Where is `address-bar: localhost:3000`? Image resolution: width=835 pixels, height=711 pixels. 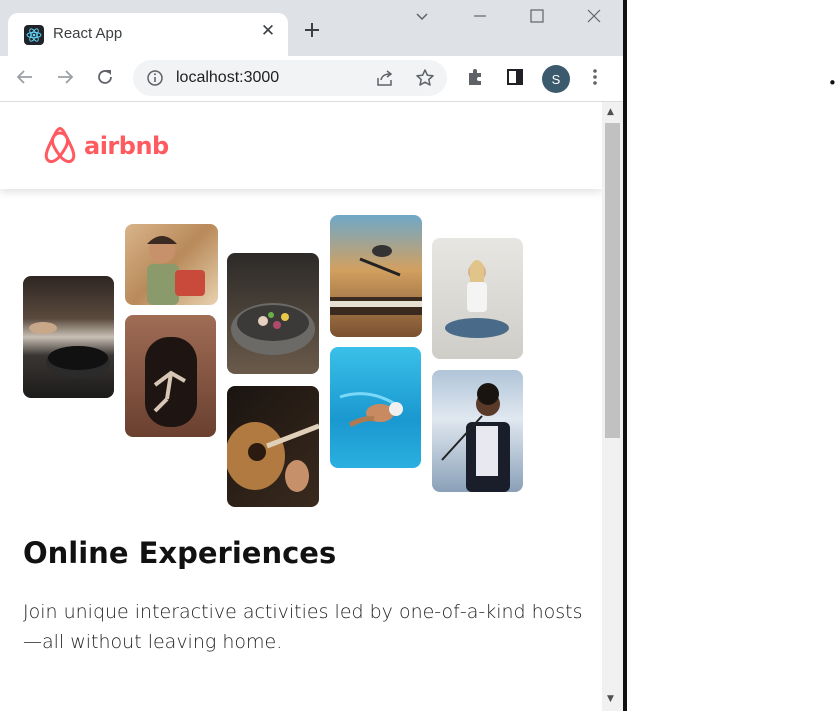 address-bar: localhost:3000 is located at coordinates (290, 78).